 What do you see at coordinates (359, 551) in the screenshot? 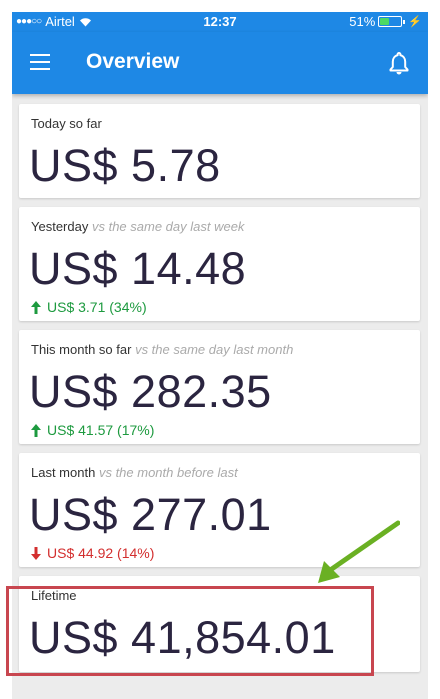
I see `pointer-arrow-icon` at bounding box center [359, 551].